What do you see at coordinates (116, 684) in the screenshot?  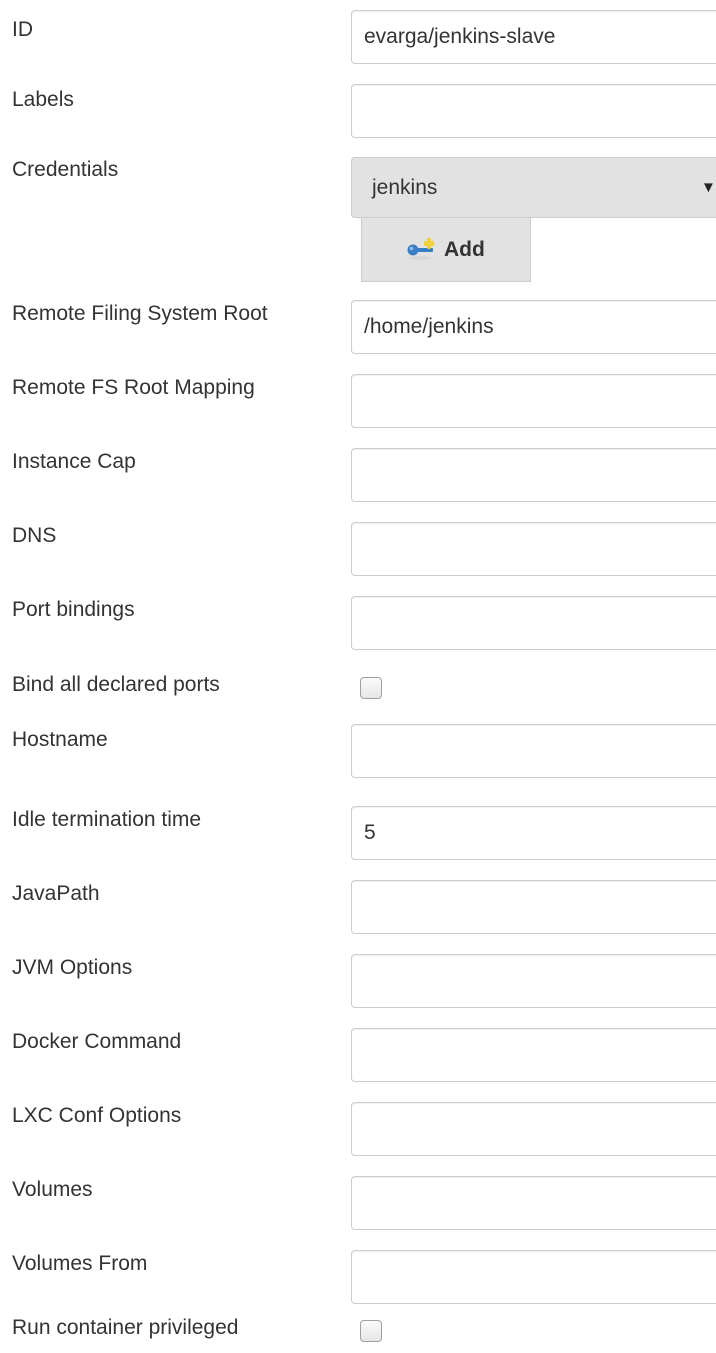 I see `bind-all-ports-label: Bind all declared ports` at bounding box center [116, 684].